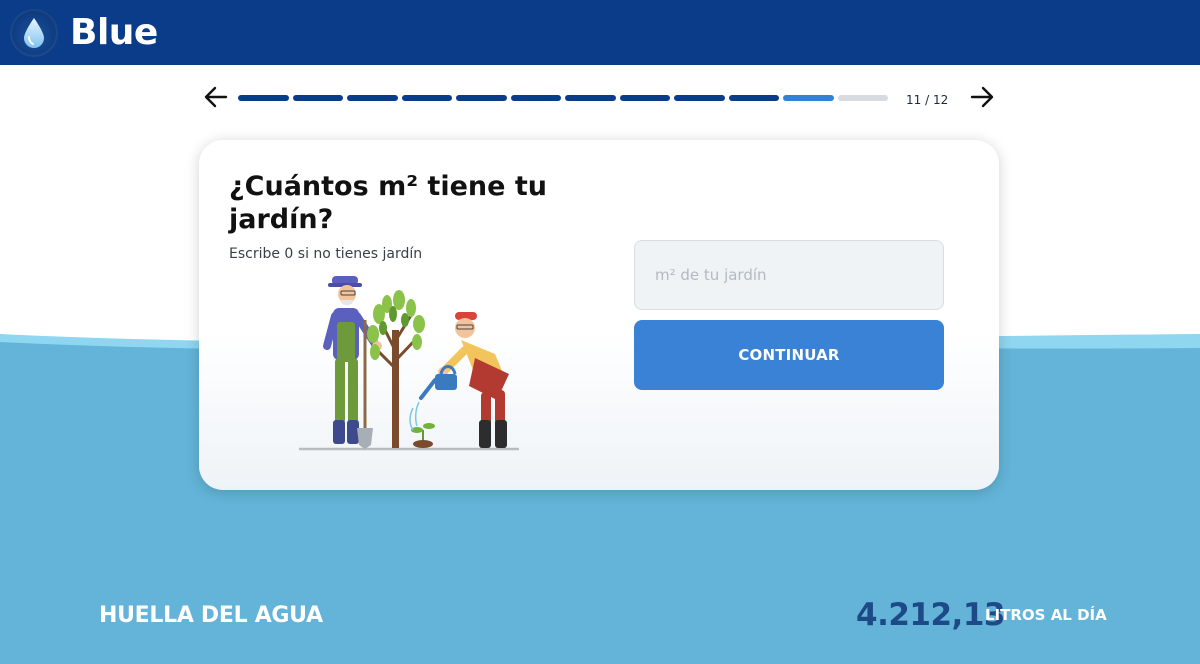 The width and height of the screenshot is (1200, 664). I want to click on app-title: Blue, so click(114, 32).